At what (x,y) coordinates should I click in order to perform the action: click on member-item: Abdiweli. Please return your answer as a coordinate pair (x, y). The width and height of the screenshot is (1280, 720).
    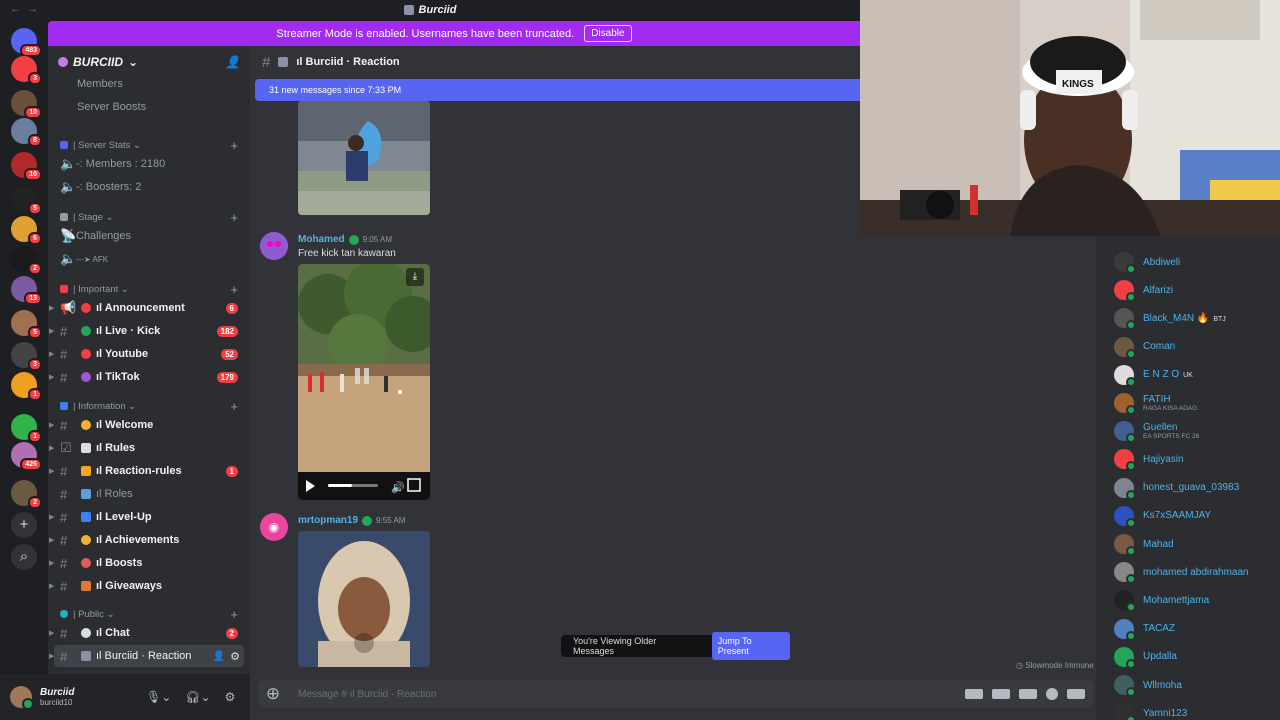
    Looking at the image, I should click on (1197, 262).